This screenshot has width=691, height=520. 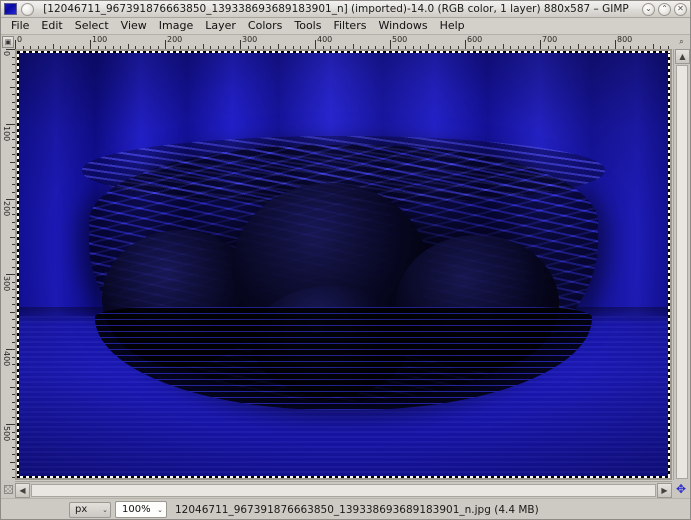 I want to click on menu-file: File, so click(x=20, y=26).